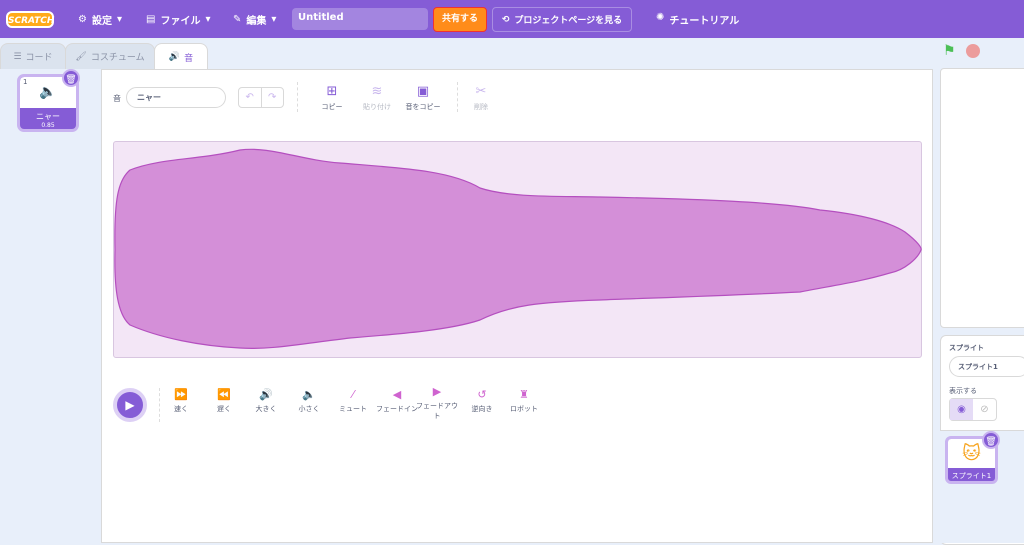  I want to click on sprite-label: スプライト, so click(966, 348).